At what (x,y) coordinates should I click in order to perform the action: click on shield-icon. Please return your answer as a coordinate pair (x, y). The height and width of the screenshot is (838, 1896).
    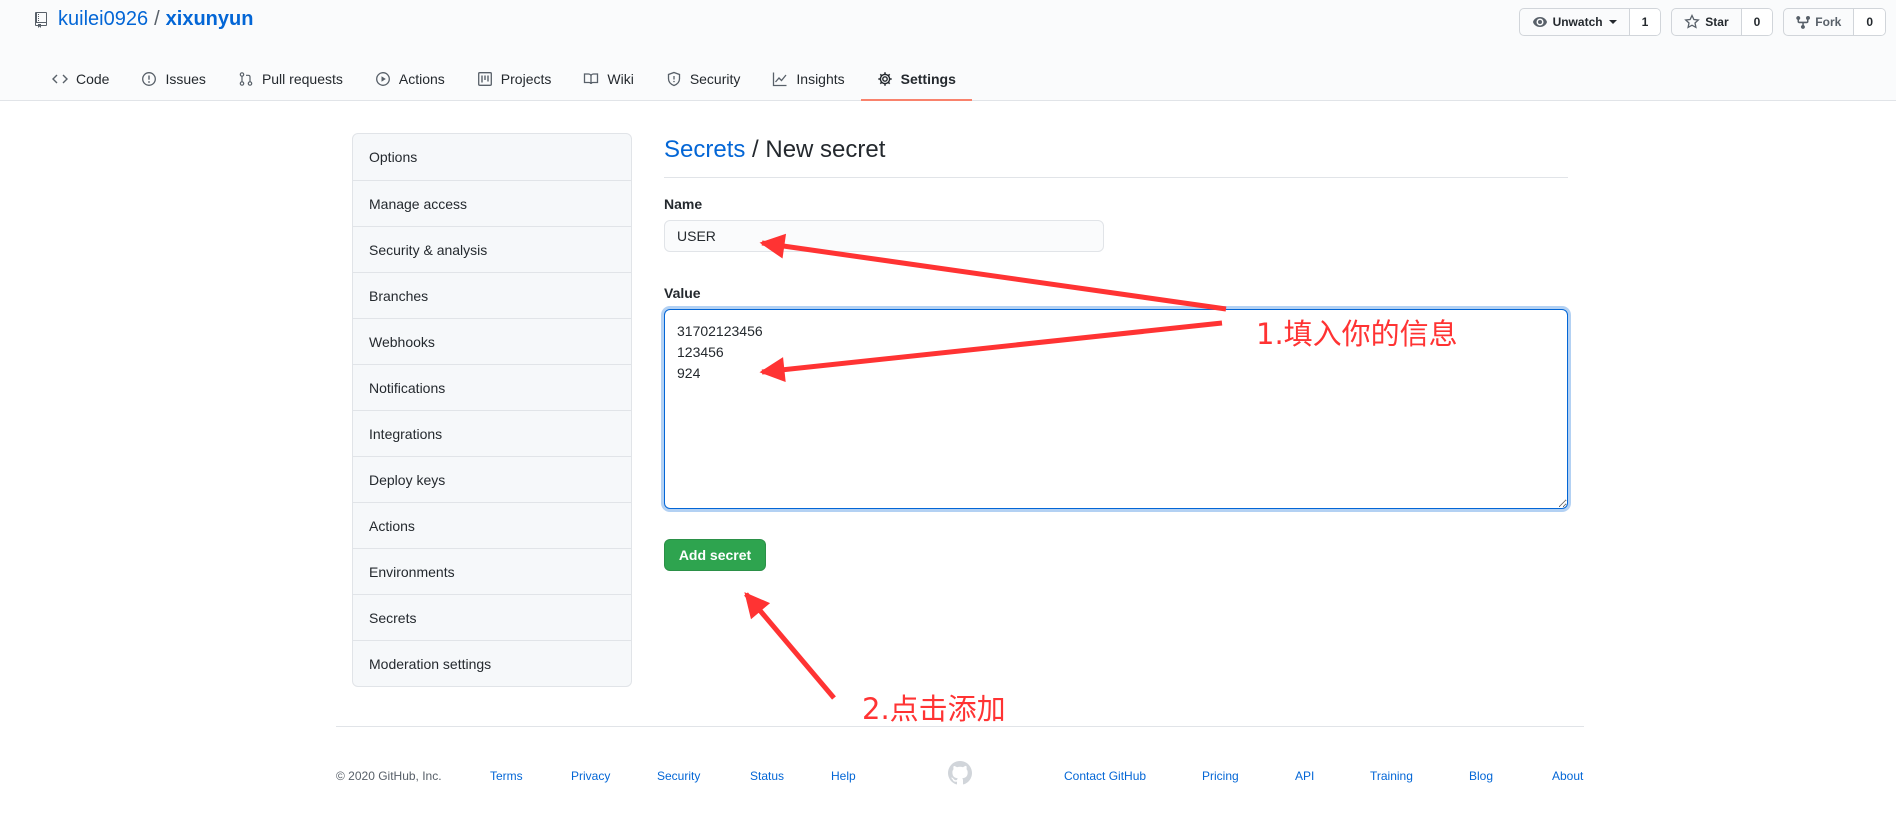
    Looking at the image, I should click on (673, 78).